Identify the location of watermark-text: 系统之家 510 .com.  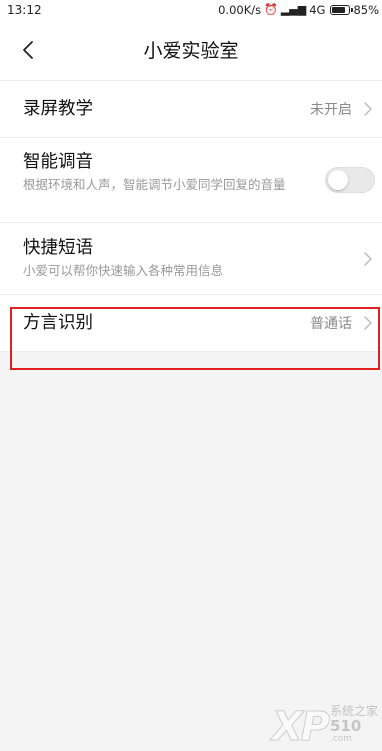
(354, 724).